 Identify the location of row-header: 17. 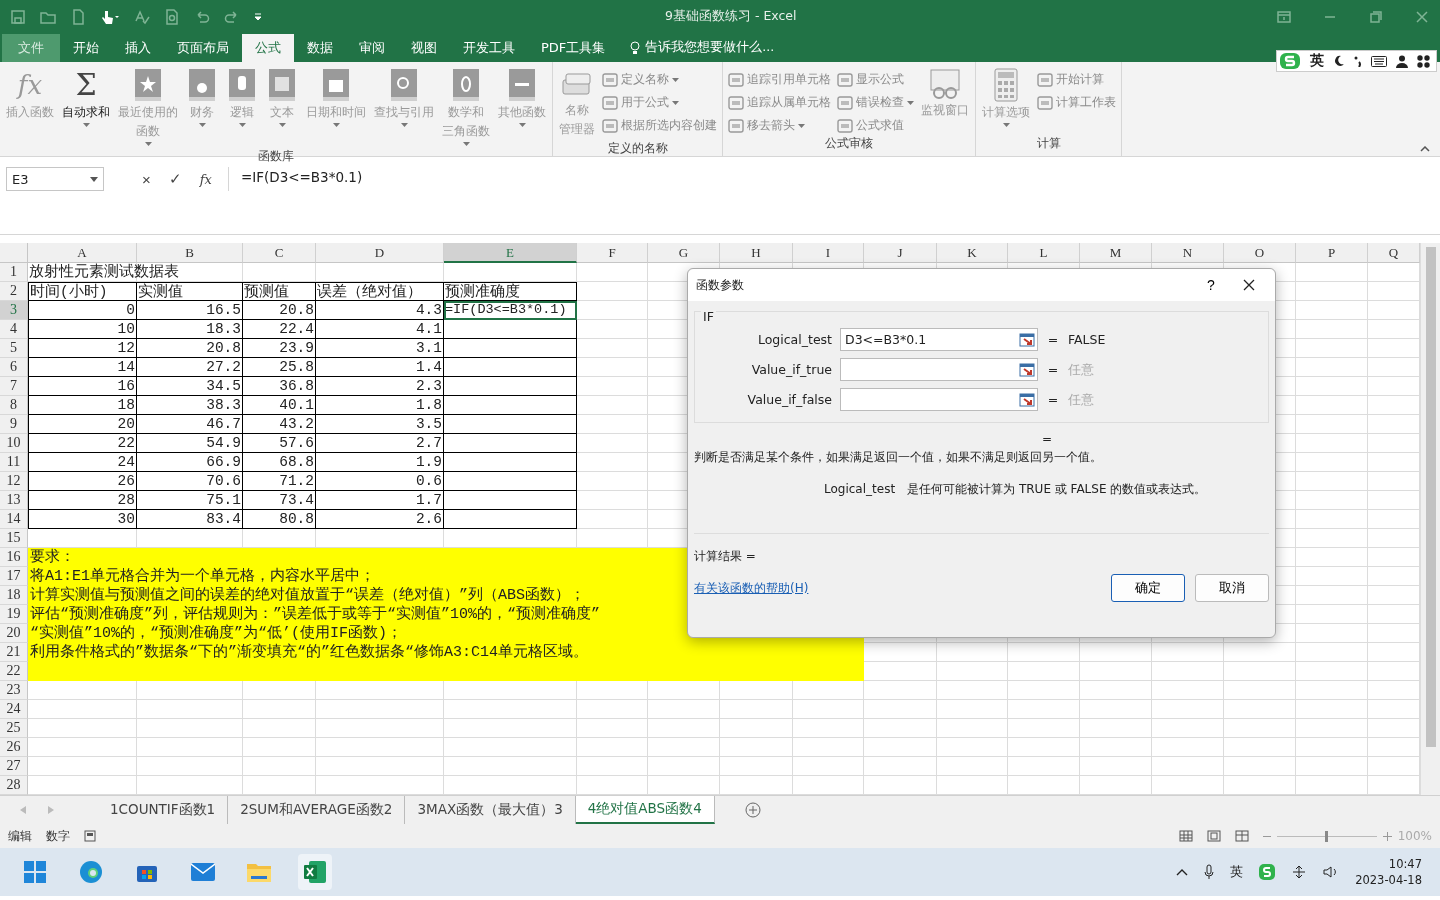
(14, 576).